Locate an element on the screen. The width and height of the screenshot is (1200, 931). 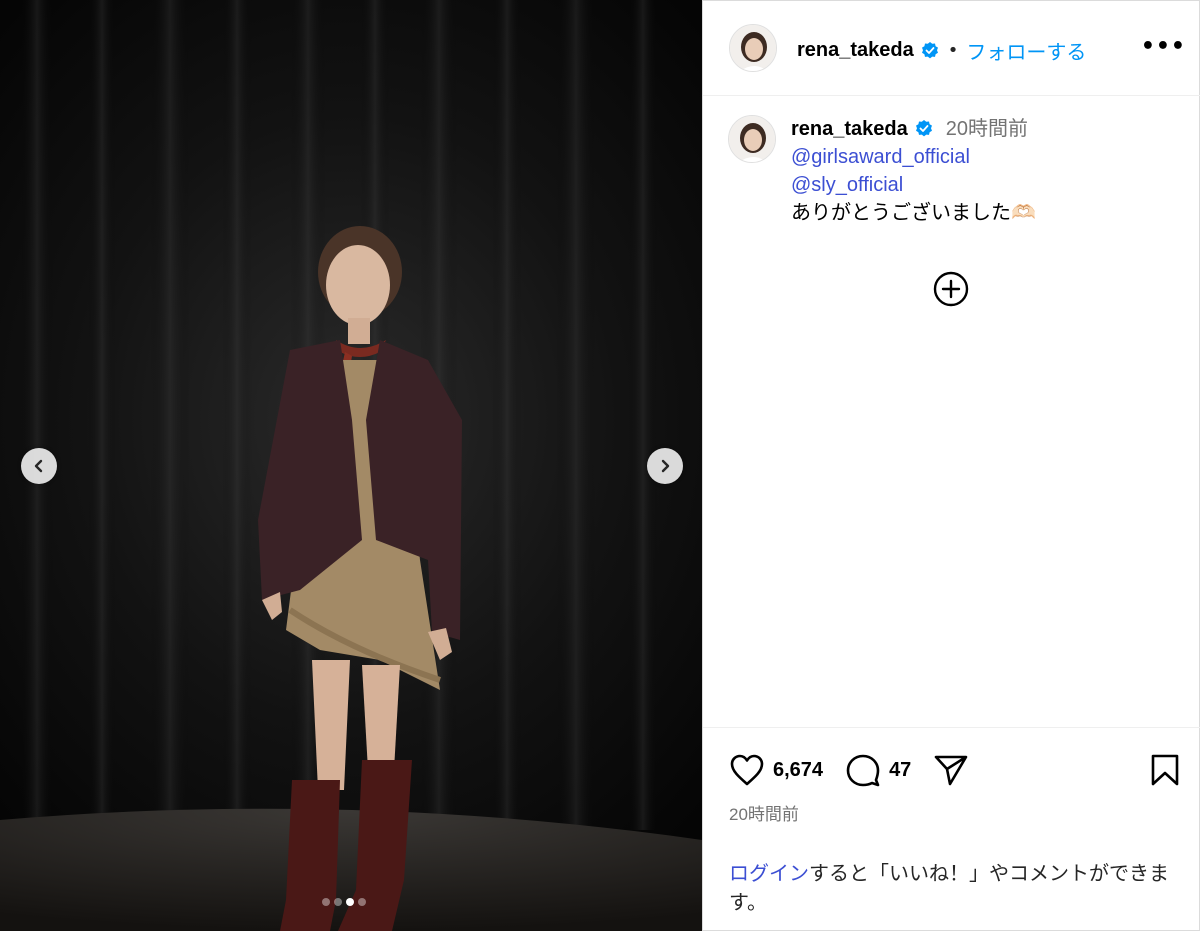
bookmark-icon is located at coordinates (1165, 770).